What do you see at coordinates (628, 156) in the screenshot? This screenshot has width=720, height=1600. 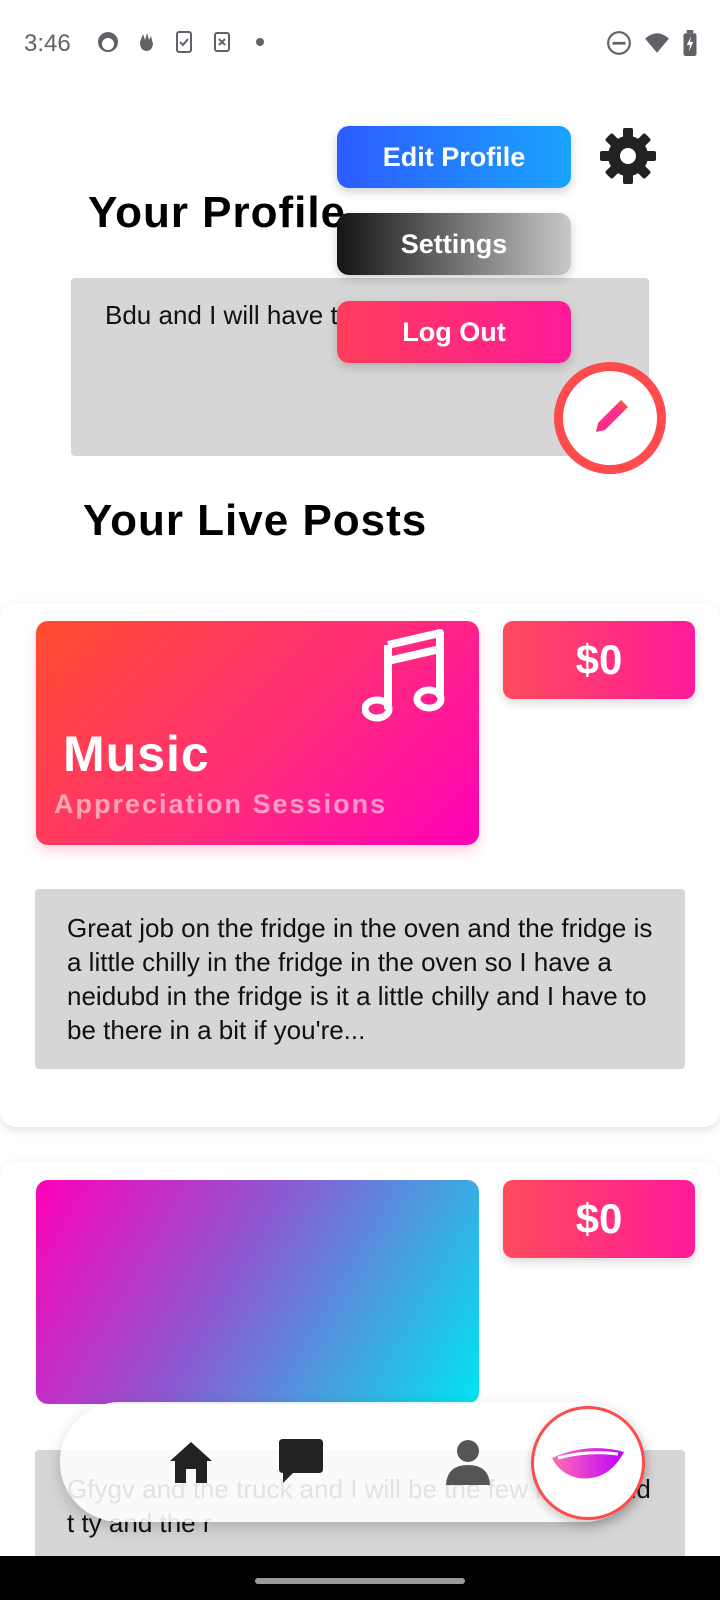 I see `gear-icon` at bounding box center [628, 156].